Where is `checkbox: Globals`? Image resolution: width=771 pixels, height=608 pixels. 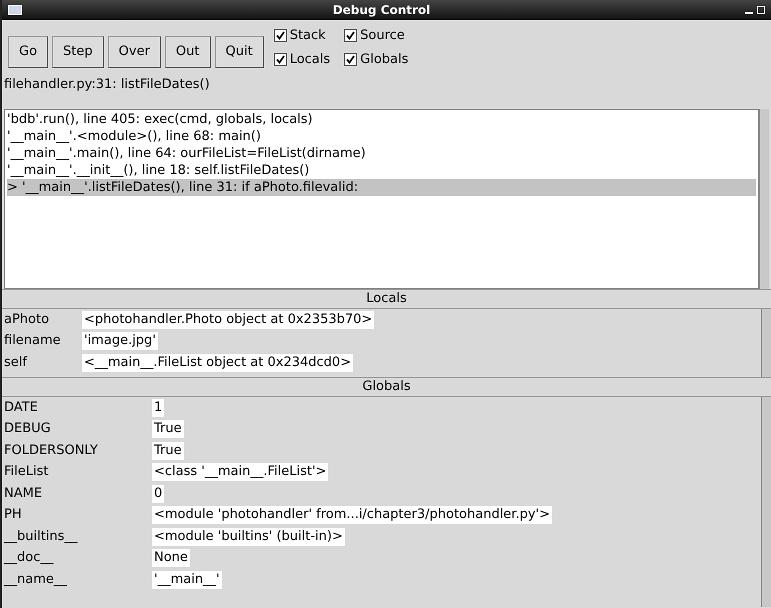
checkbox: Globals is located at coordinates (376, 59).